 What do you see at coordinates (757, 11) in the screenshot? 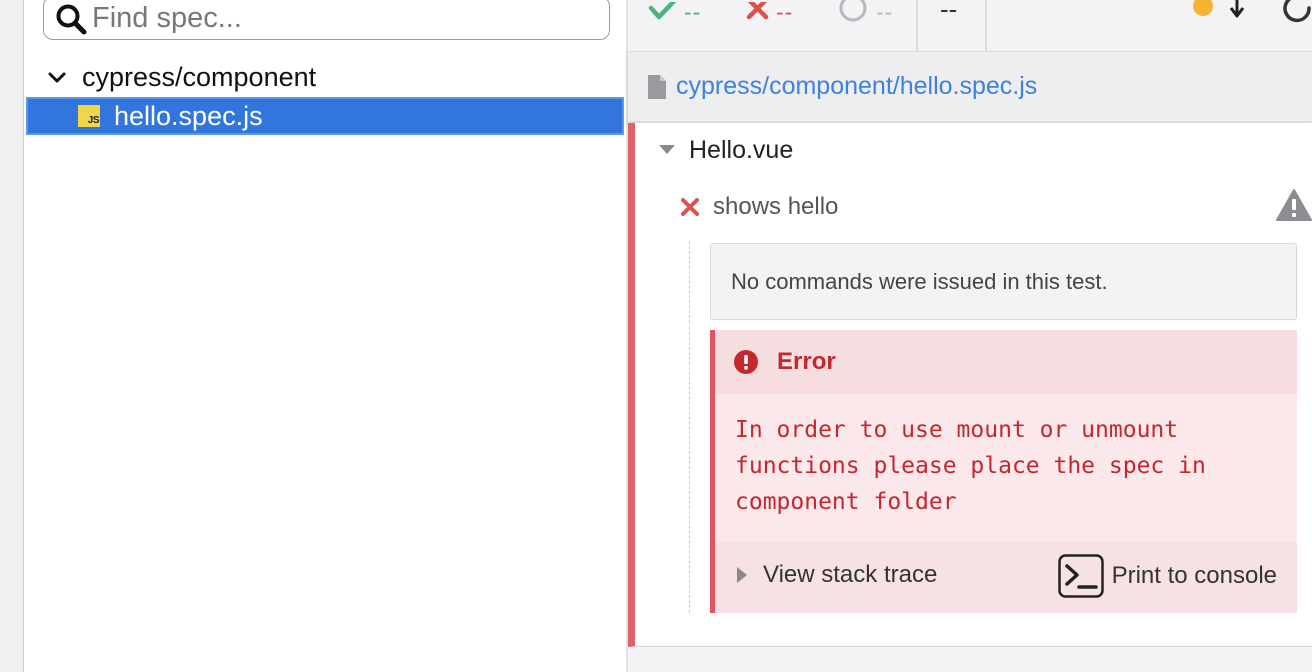
I see `x-icon` at bounding box center [757, 11].